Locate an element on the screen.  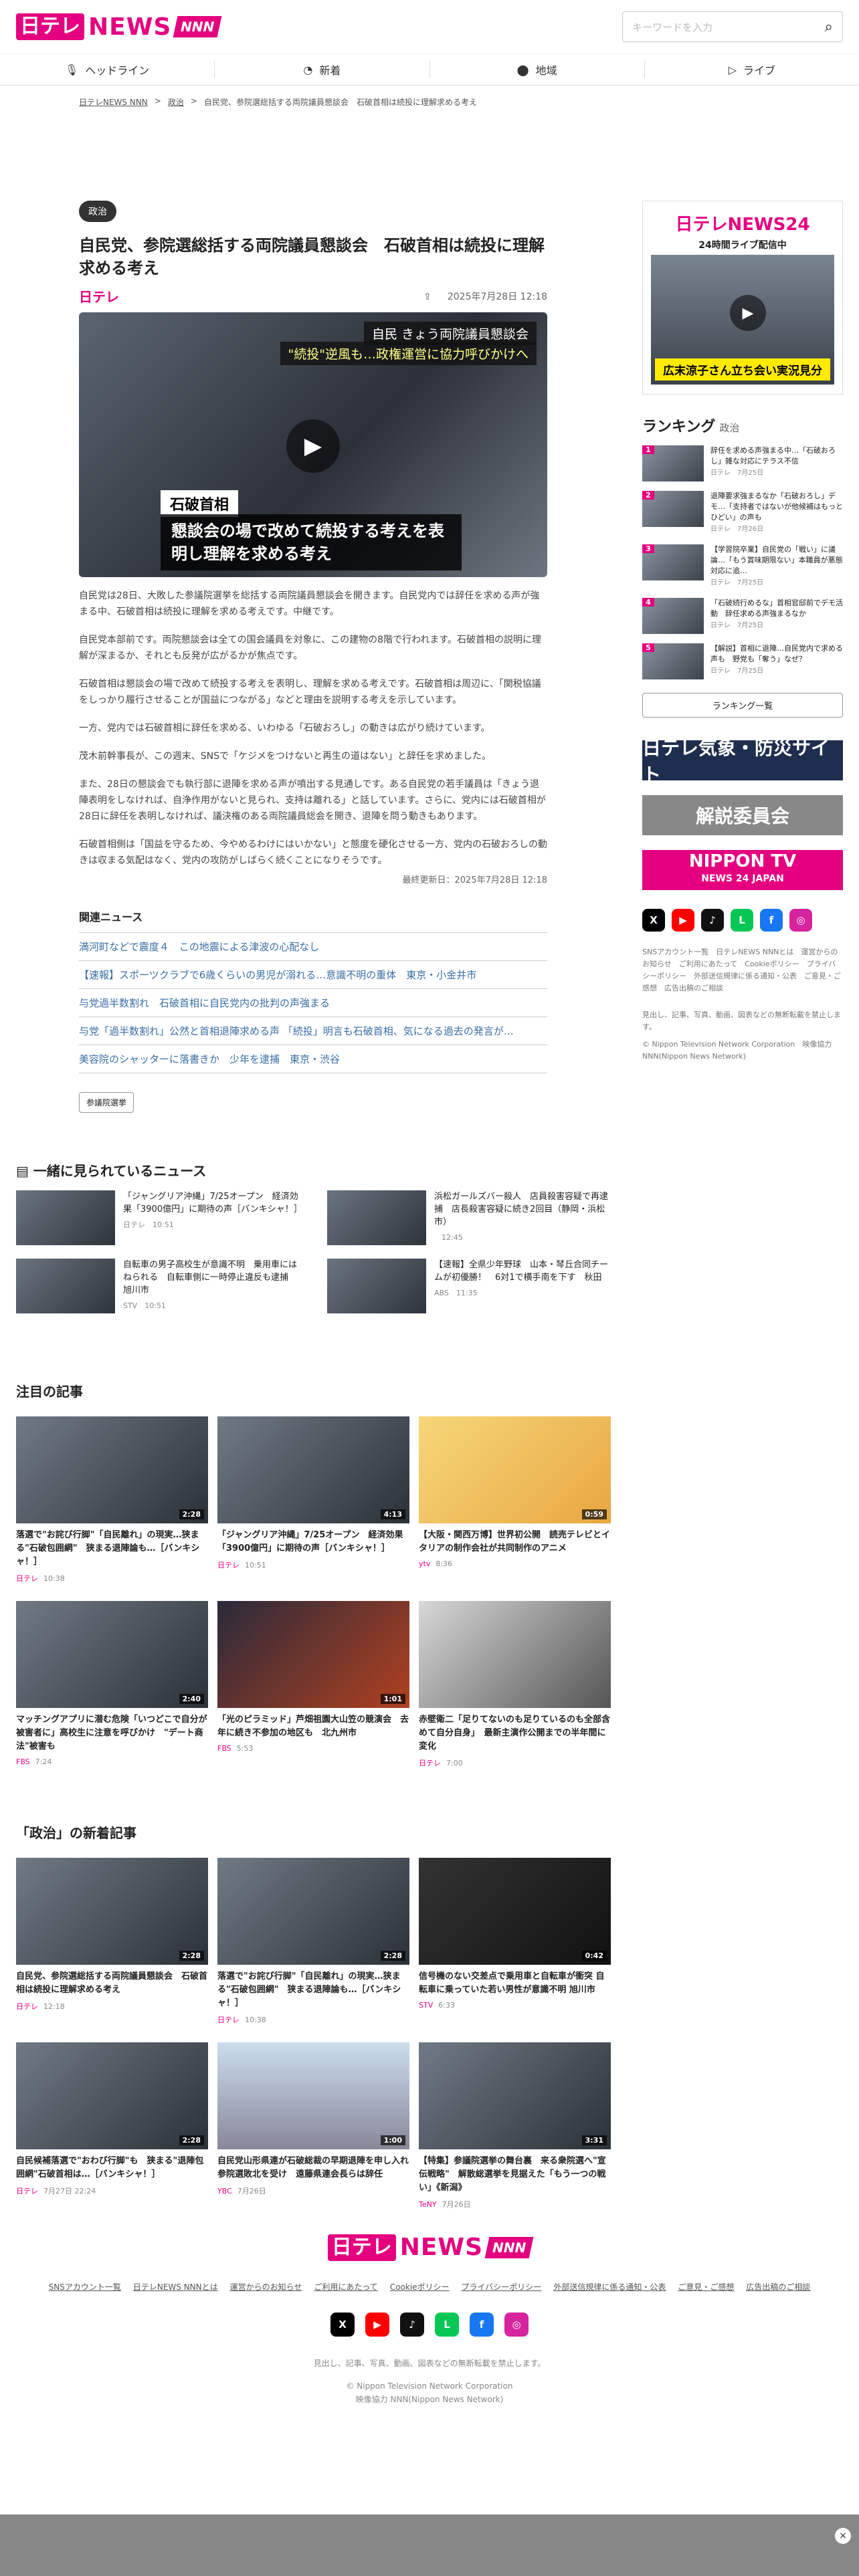
thumbnail: 2:28 is located at coordinates (112, 2095).